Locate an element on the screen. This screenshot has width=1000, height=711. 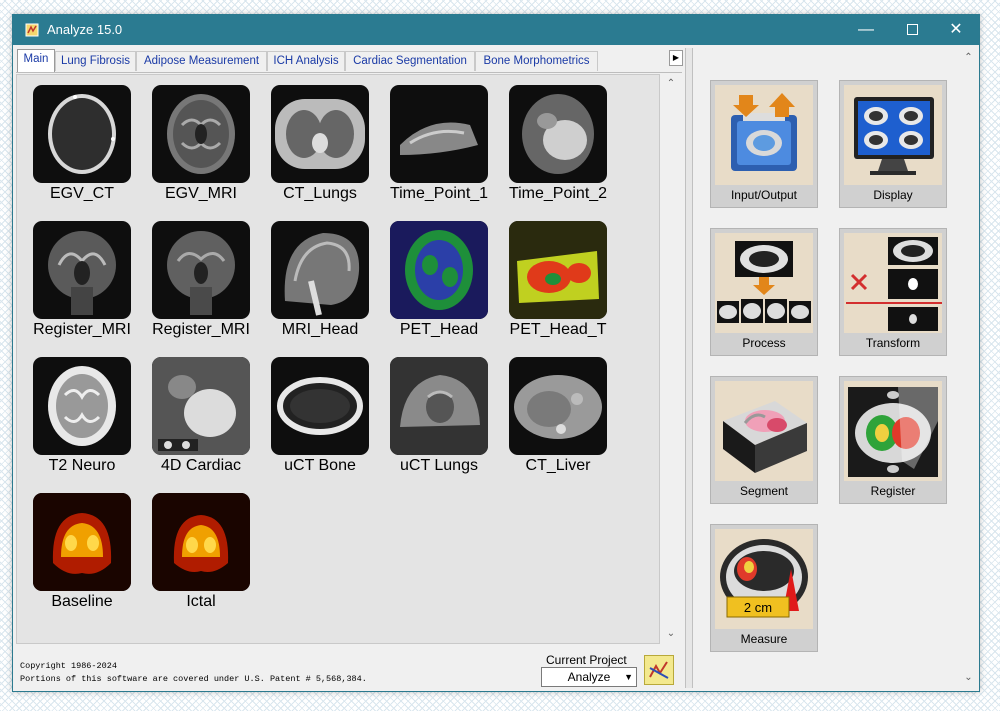
segment-button: Segment is located at coordinates (764, 440).